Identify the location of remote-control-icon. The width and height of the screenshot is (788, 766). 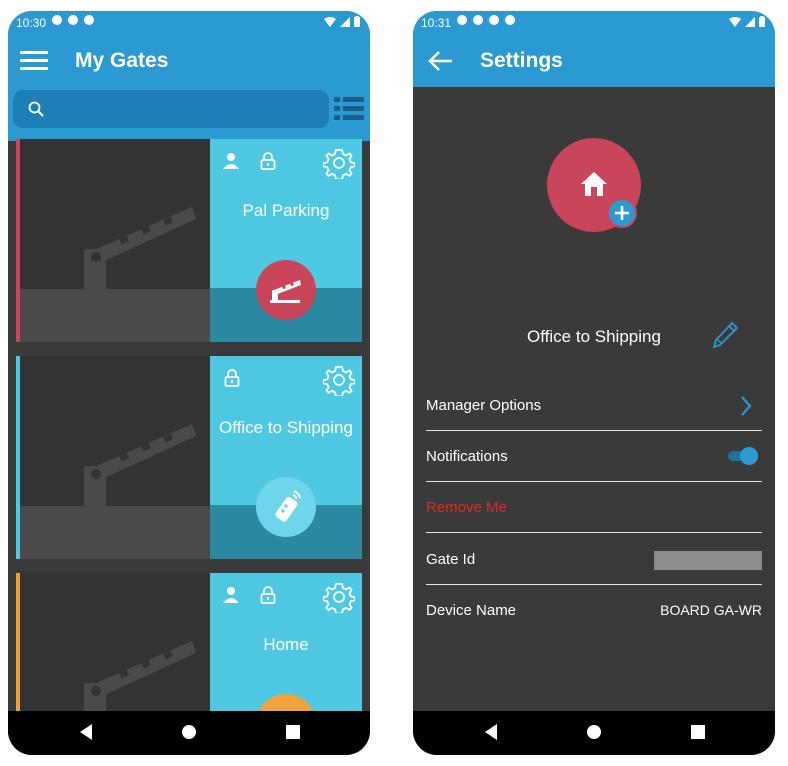
(288, 506).